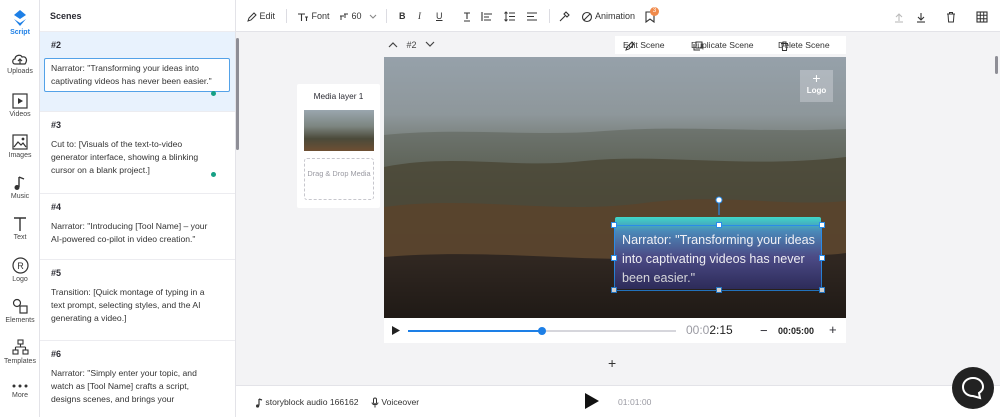 The width and height of the screenshot is (1000, 417). I want to click on progress-fill, so click(475, 331).